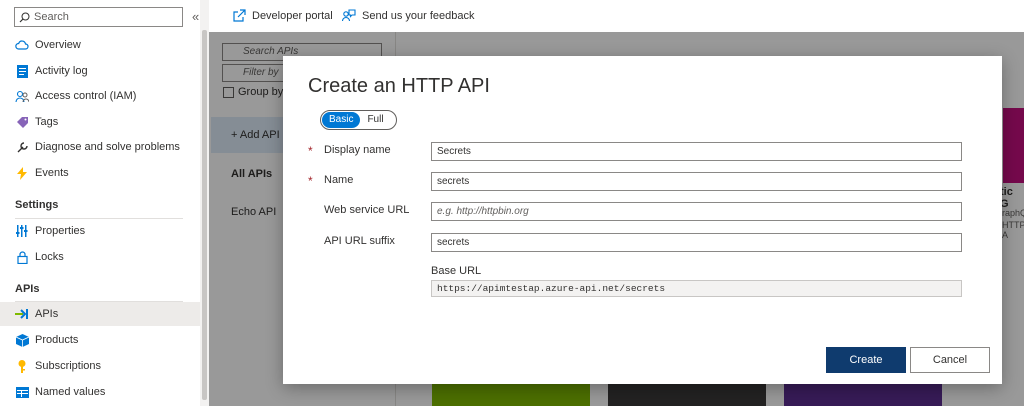 This screenshot has height=406, width=1024. Describe the element at coordinates (24, 17) in the screenshot. I see `search-icon` at that location.